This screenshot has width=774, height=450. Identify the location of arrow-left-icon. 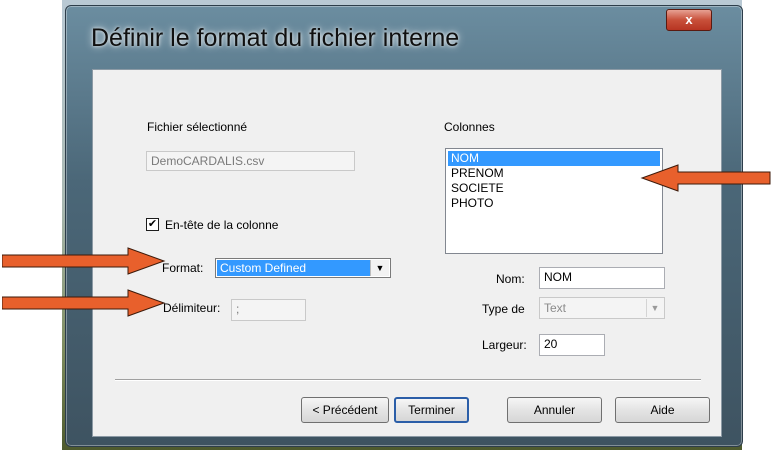
(705, 178).